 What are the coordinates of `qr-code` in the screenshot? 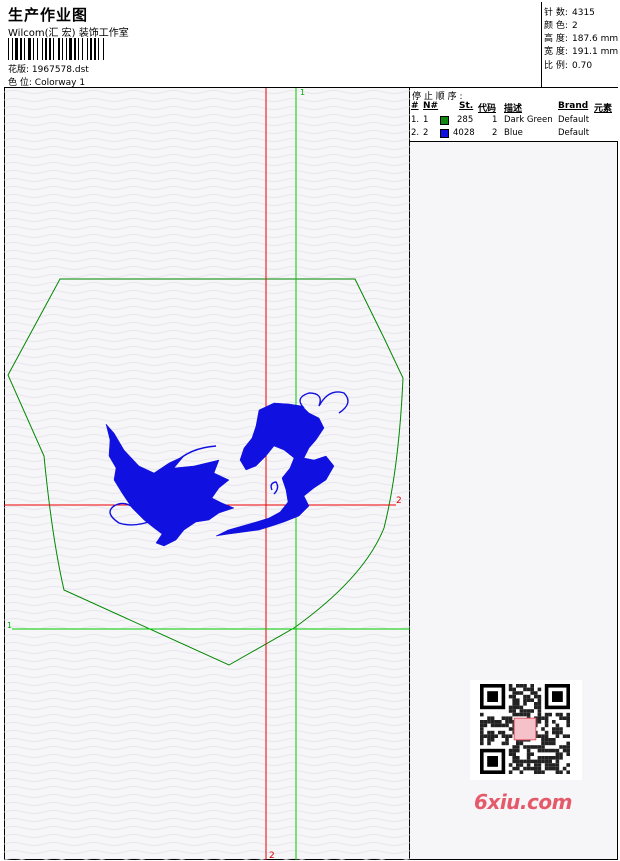 It's located at (526, 730).